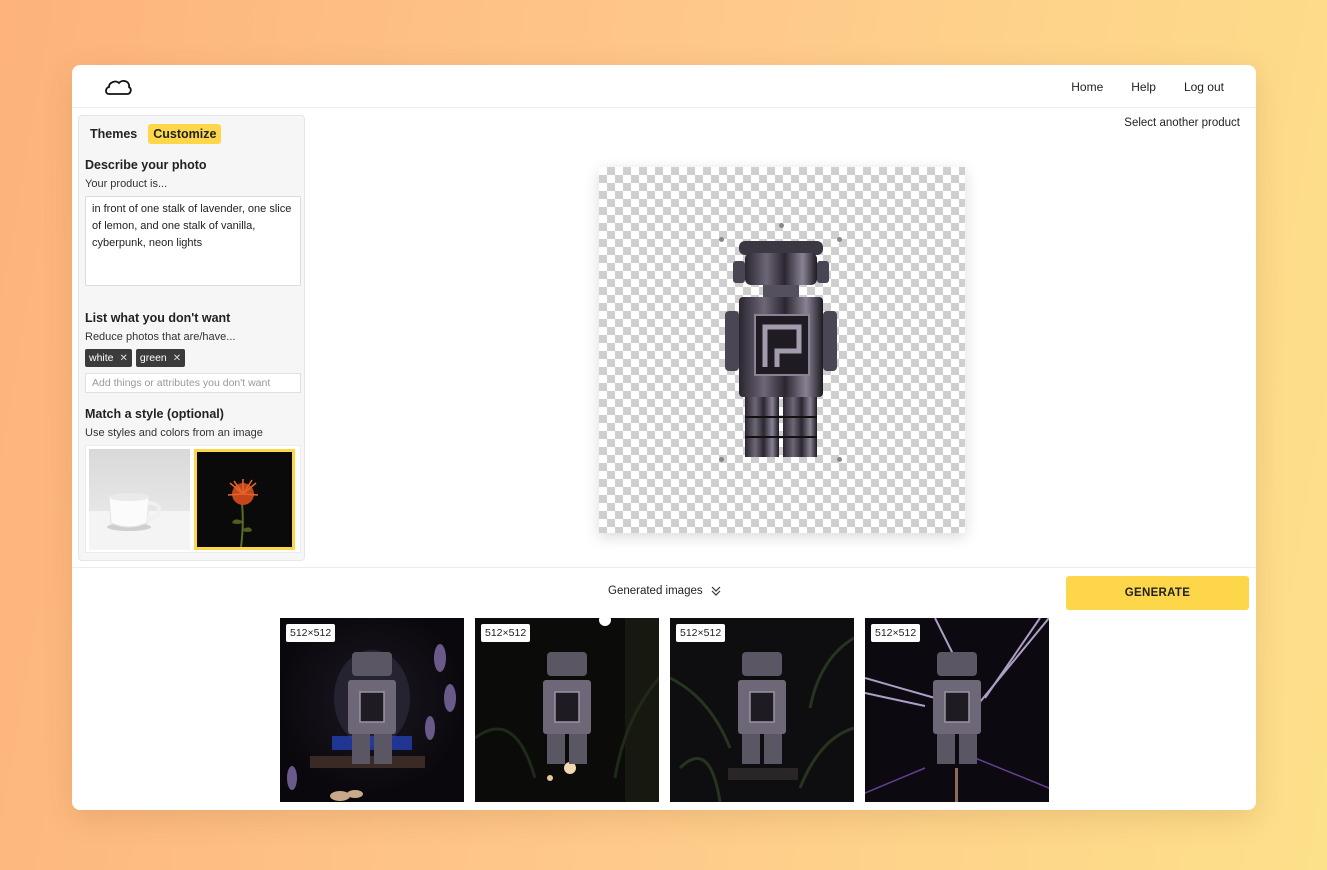  What do you see at coordinates (101, 358) in the screenshot?
I see `chip-label: white` at bounding box center [101, 358].